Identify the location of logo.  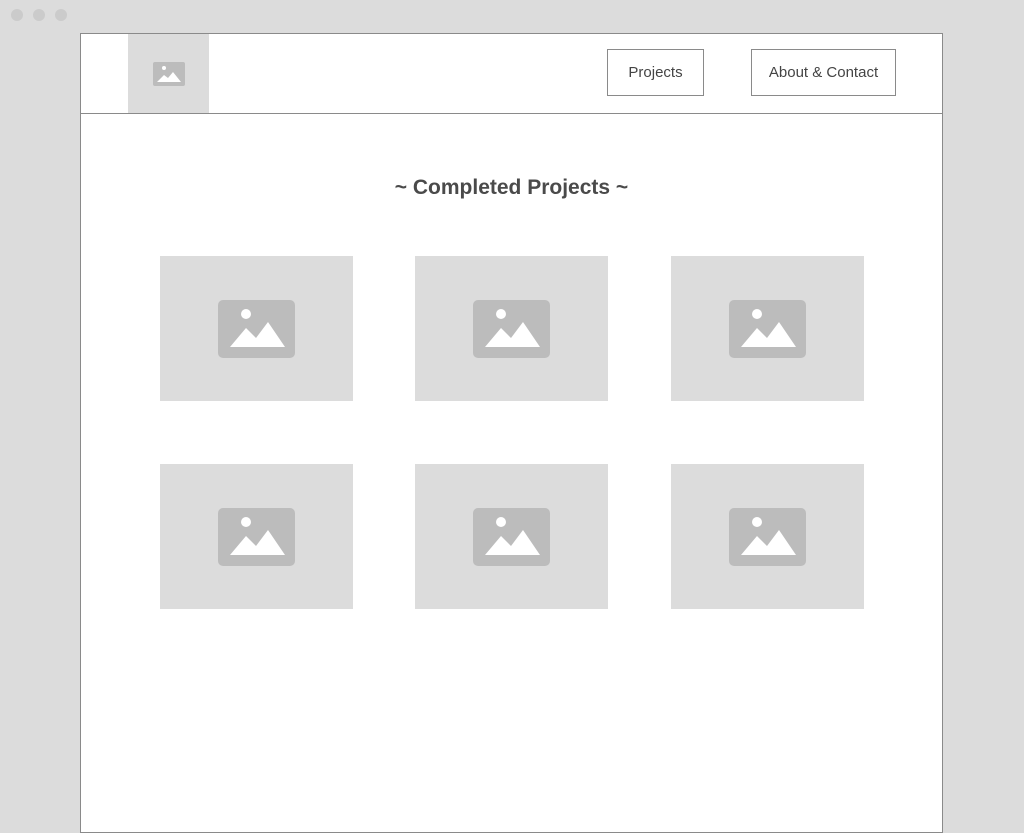
(168, 73).